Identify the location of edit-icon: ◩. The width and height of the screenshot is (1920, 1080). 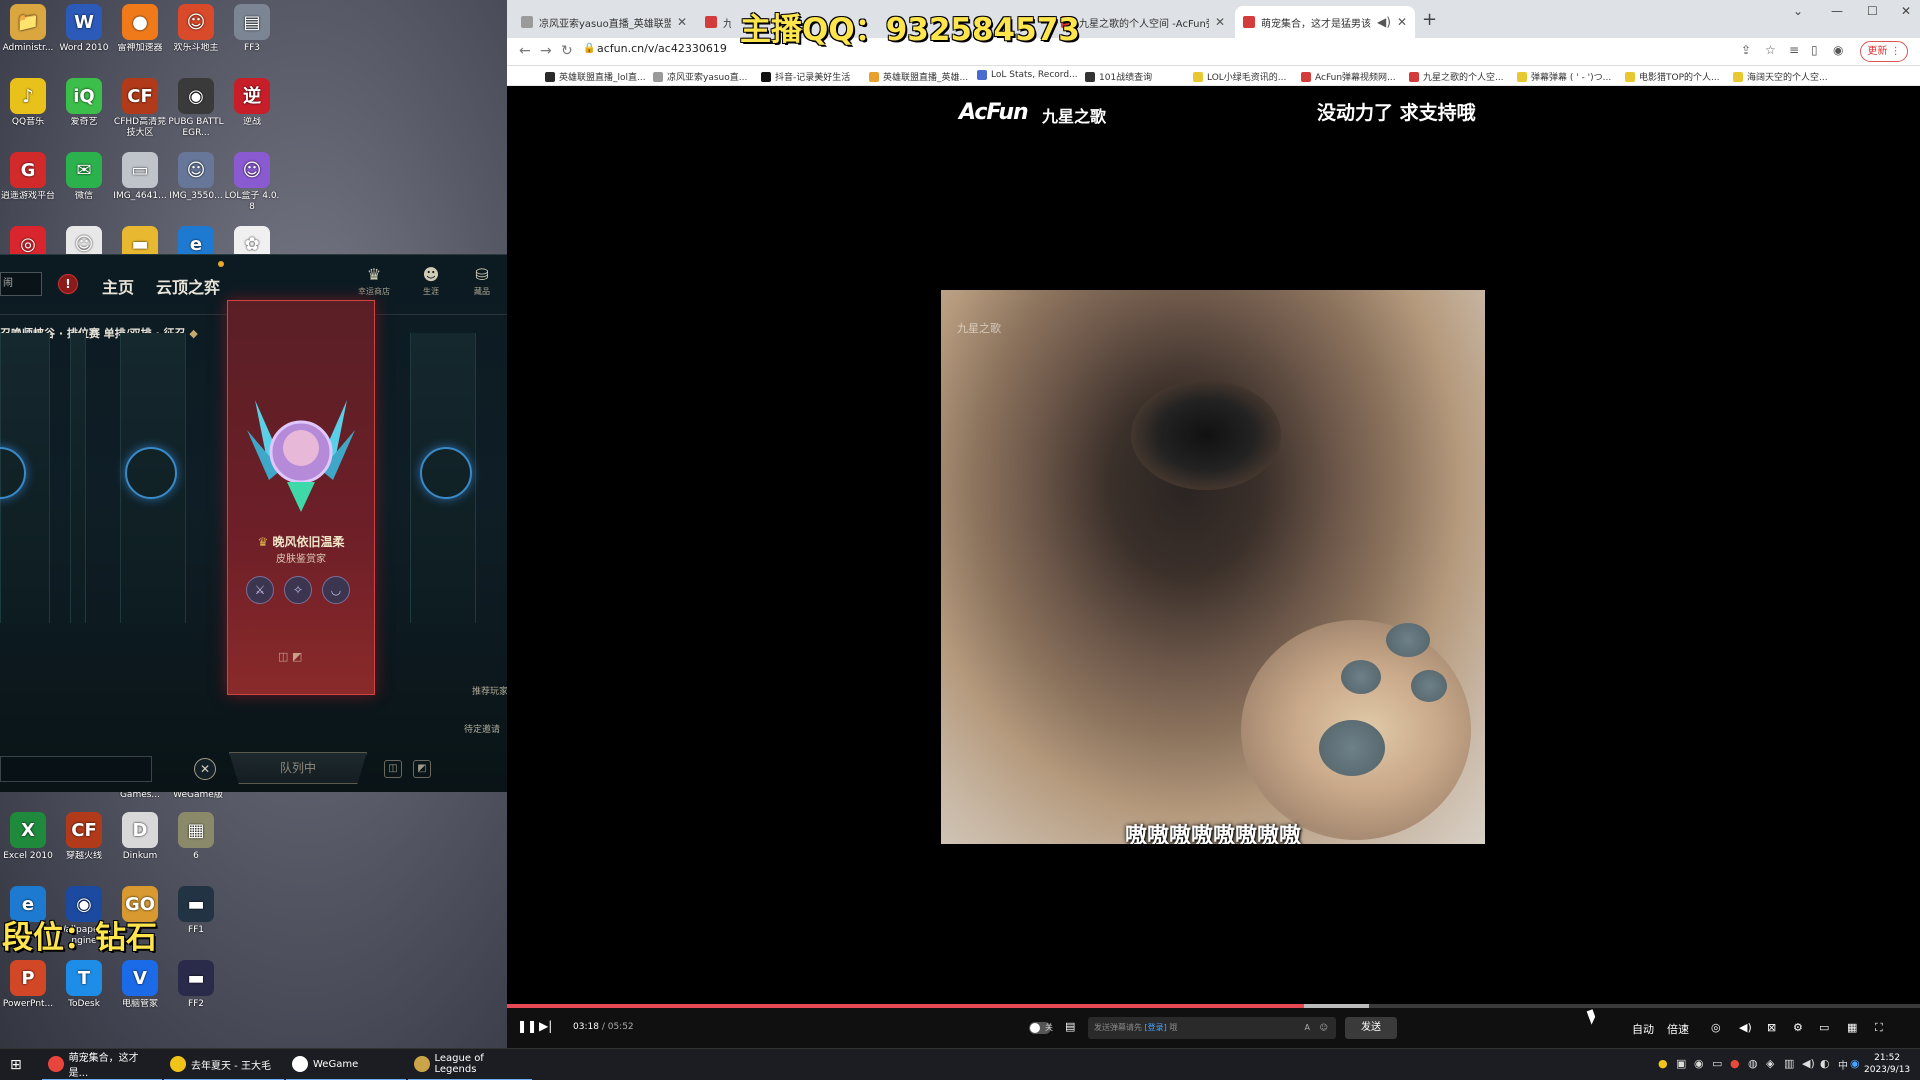
(422, 769).